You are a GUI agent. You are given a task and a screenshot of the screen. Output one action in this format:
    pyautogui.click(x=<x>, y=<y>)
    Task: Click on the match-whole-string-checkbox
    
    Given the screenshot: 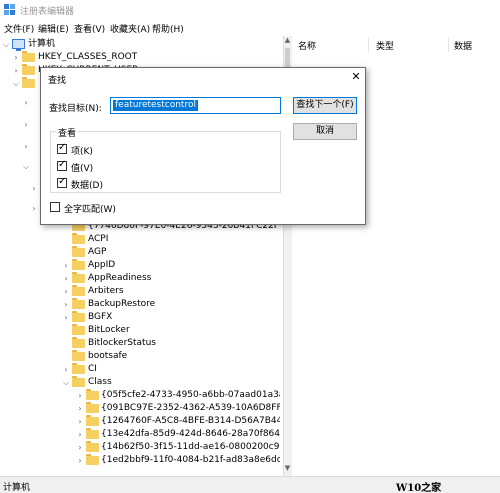 What is the action you would take?
    pyautogui.click(x=55, y=207)
    